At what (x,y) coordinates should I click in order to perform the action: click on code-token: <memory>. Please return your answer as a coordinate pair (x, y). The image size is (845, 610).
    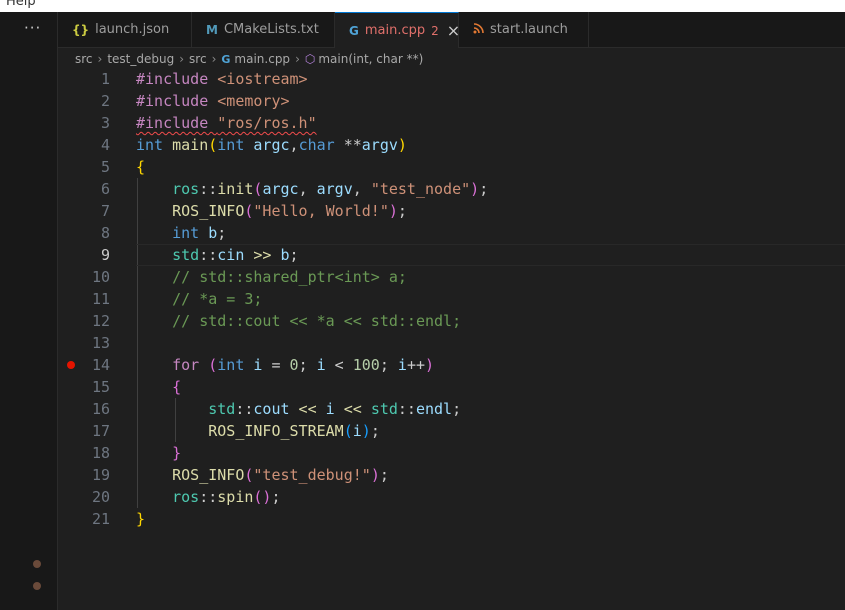
    Looking at the image, I should click on (253, 101).